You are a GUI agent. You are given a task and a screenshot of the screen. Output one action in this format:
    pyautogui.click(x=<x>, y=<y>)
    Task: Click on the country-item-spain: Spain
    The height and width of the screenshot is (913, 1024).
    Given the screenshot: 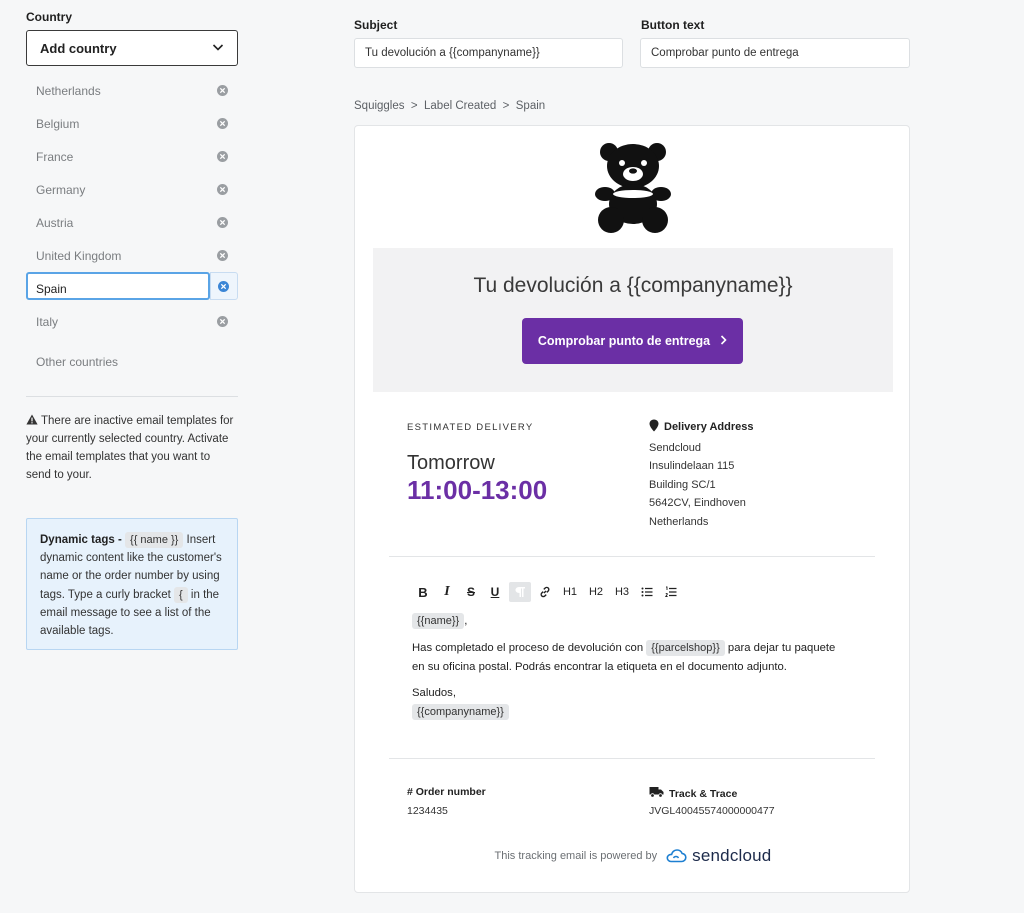 What is the action you would take?
    pyautogui.click(x=132, y=288)
    